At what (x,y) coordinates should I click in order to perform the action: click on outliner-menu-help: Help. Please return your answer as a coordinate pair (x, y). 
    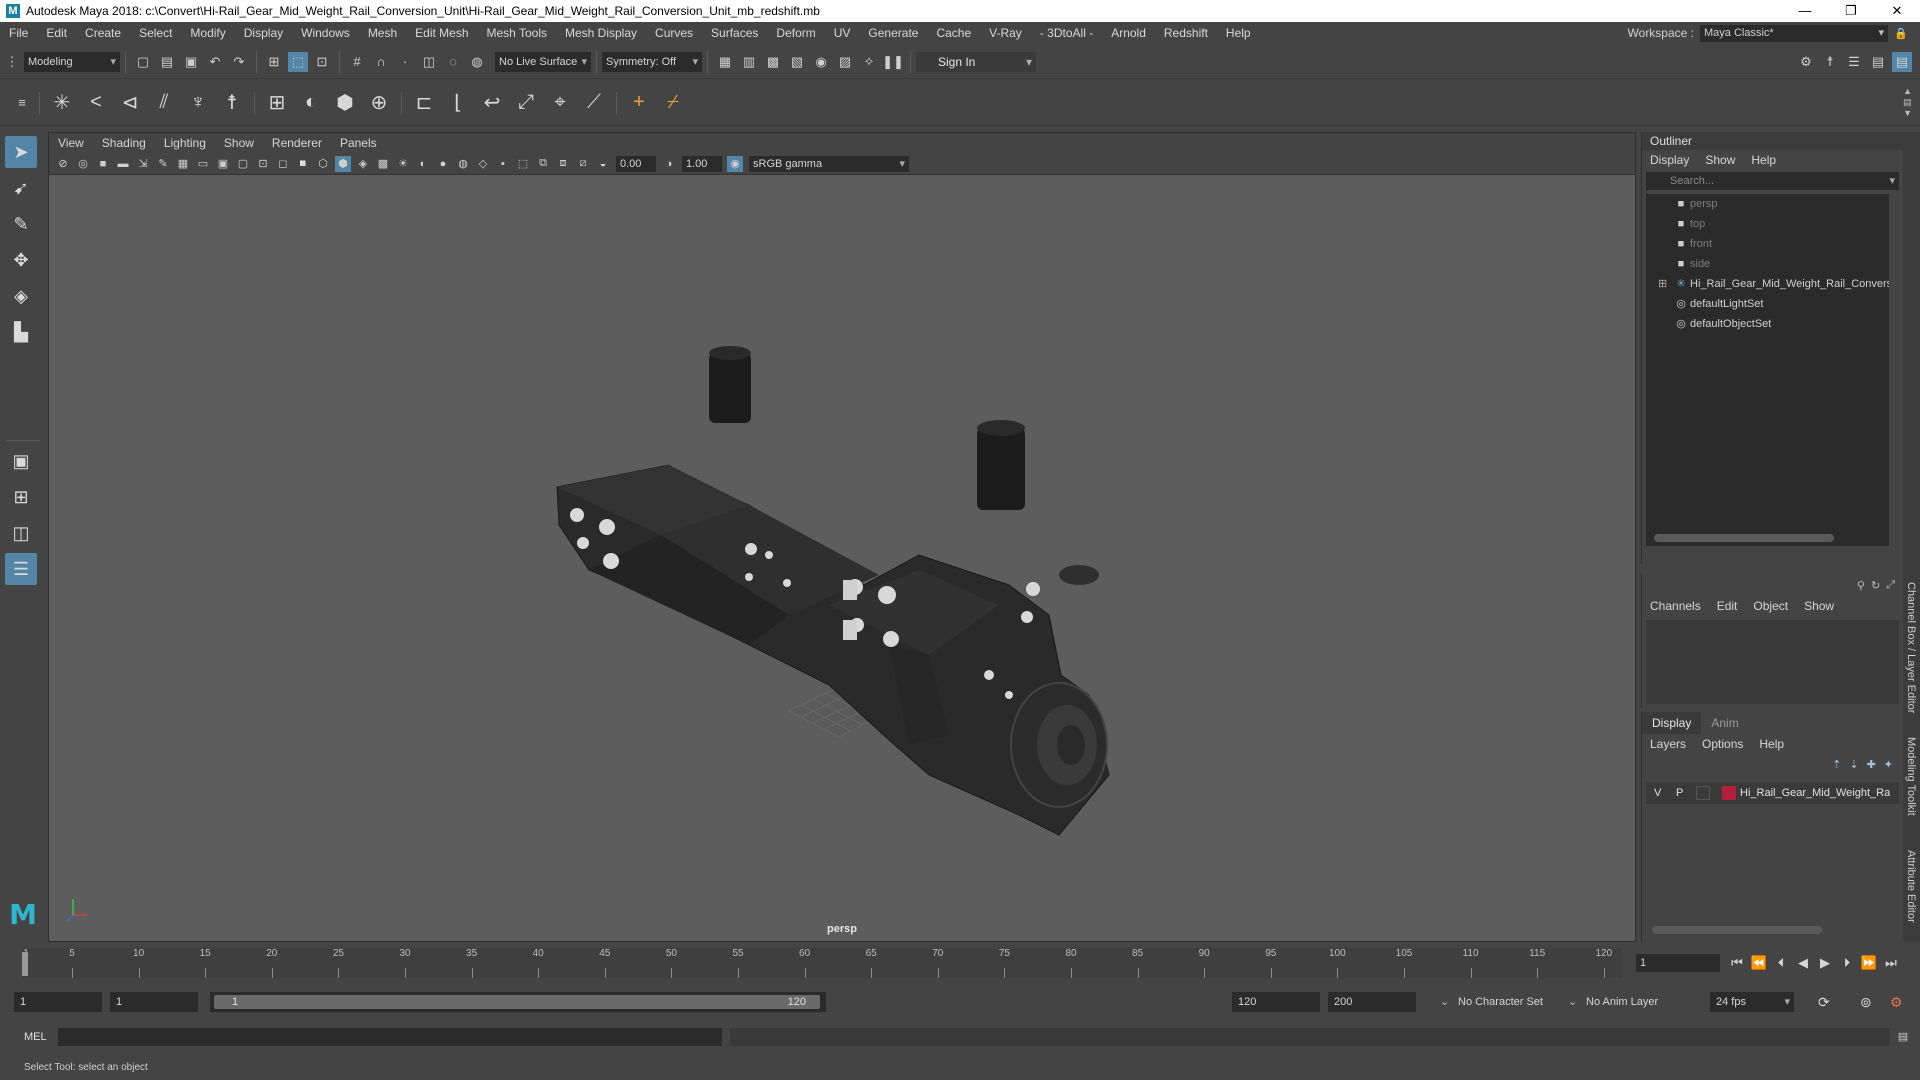
    Looking at the image, I should click on (1763, 160).